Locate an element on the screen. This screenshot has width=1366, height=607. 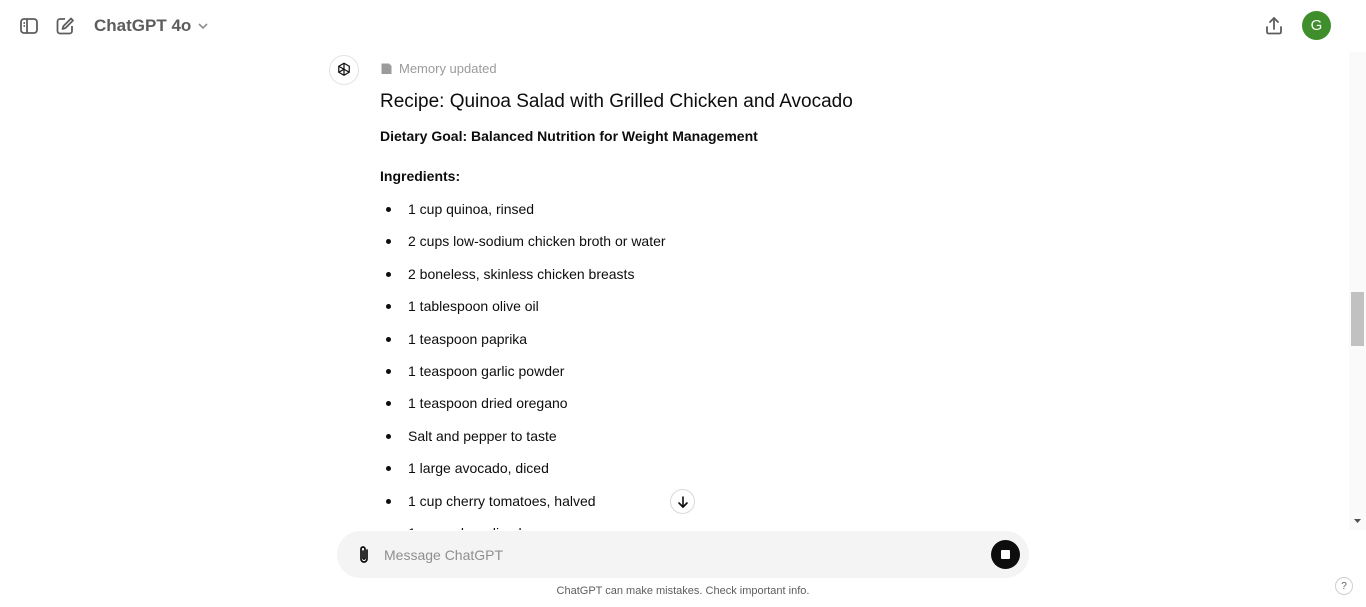
scrollbar-thumb is located at coordinates (1357, 319).